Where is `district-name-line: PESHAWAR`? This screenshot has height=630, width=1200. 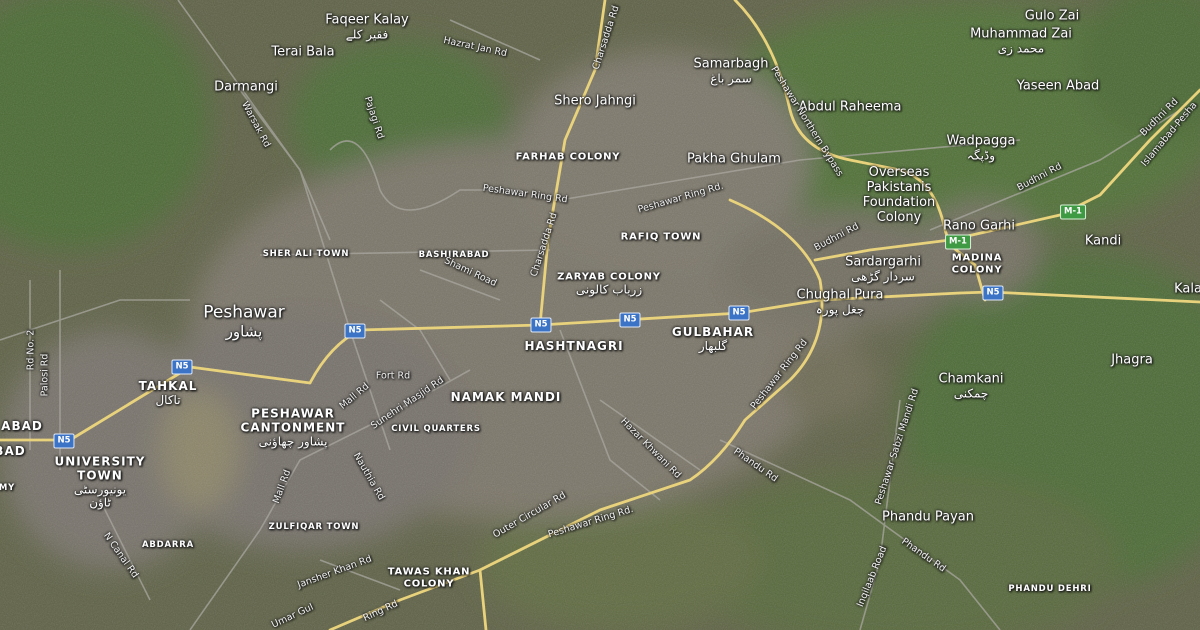
district-name-line: PESHAWAR is located at coordinates (293, 413).